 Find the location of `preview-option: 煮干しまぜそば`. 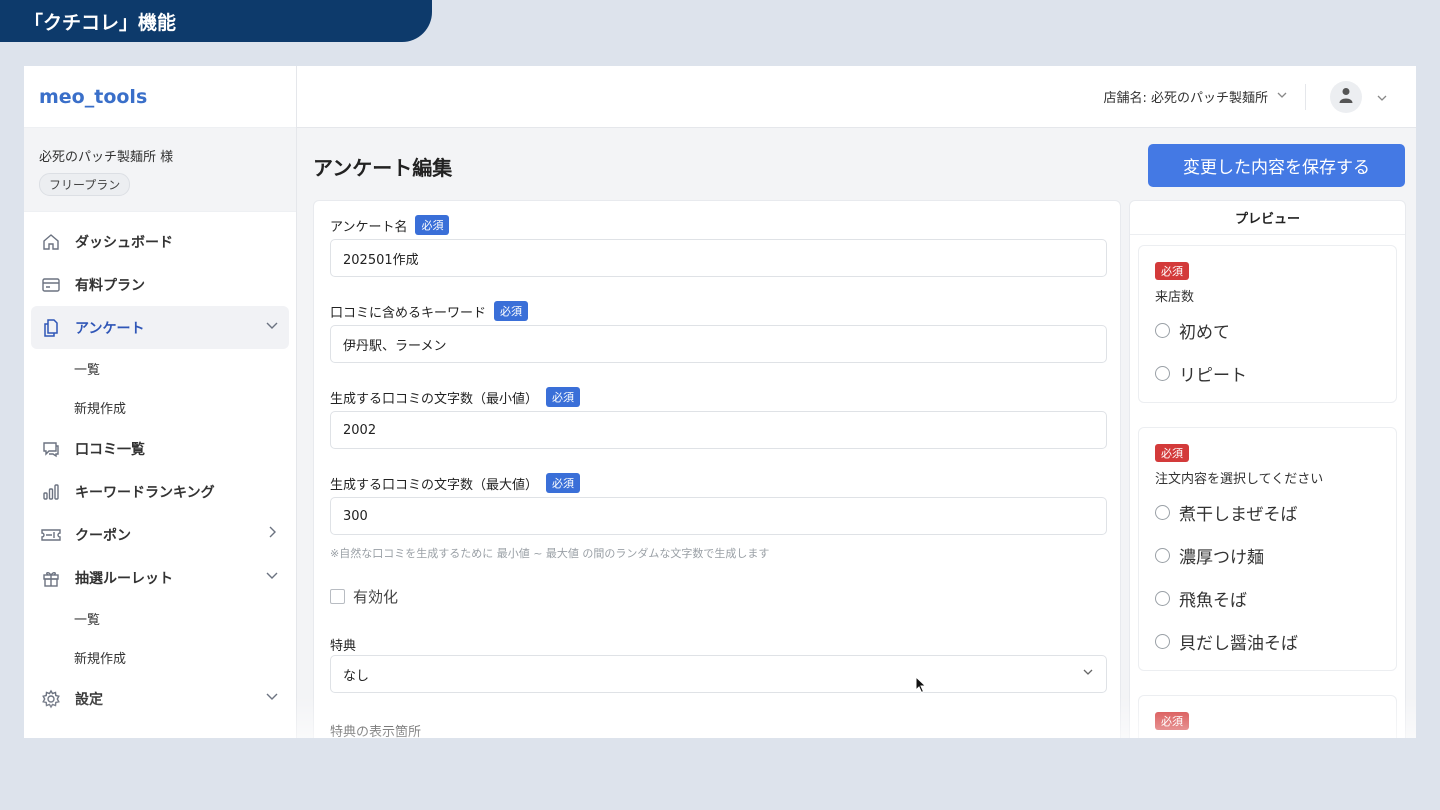

preview-option: 煮干しまぜそば is located at coordinates (1226, 512).